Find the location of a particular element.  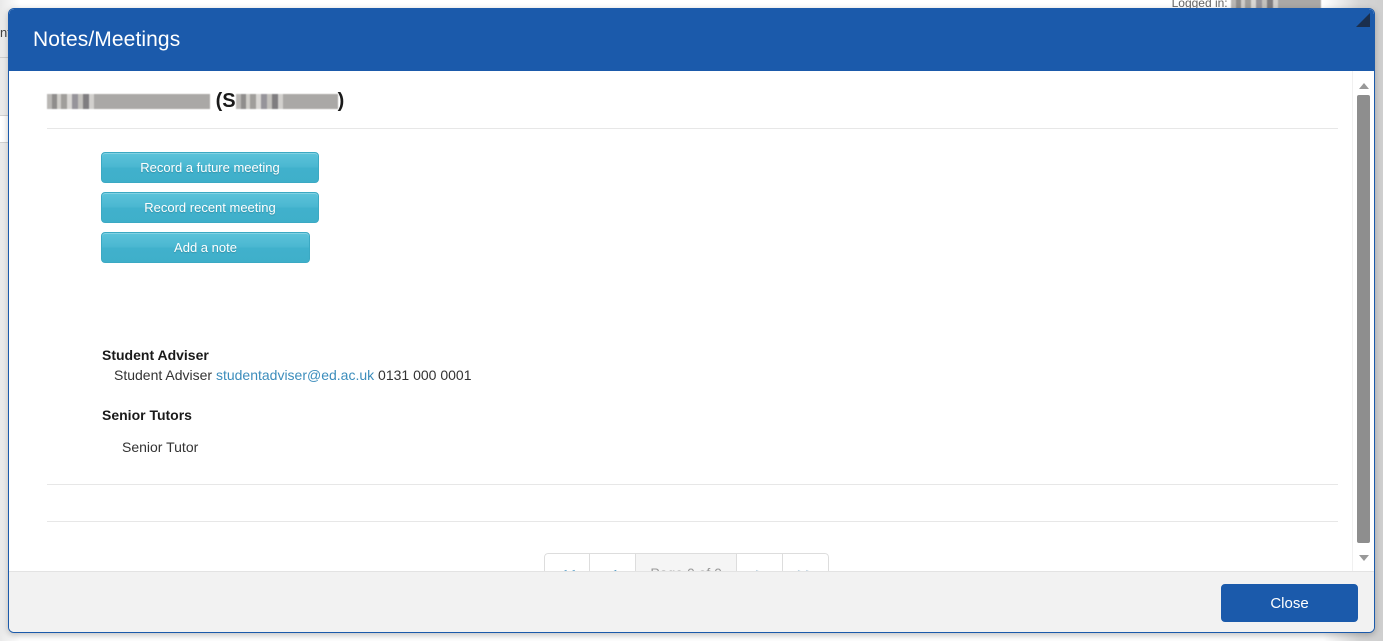

add-a-note-button: Add a note is located at coordinates (205, 247).